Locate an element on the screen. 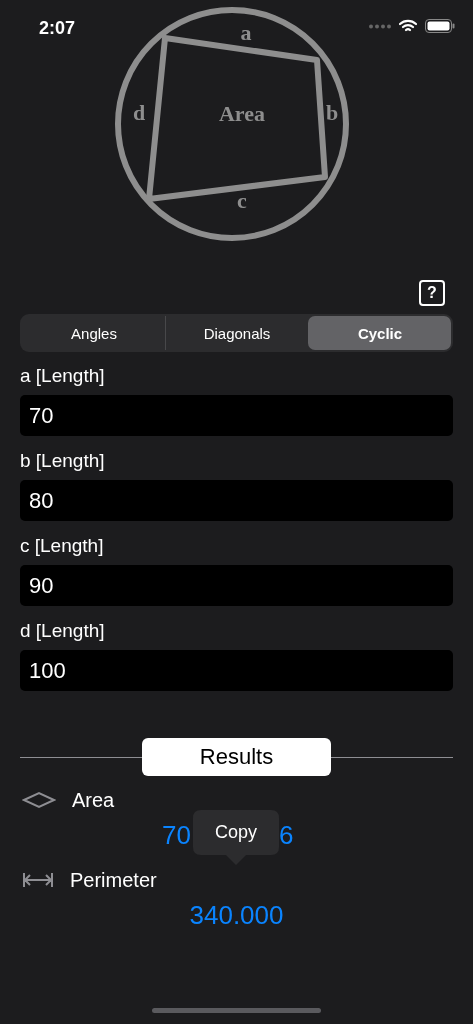  input-field: 100 is located at coordinates (236, 670).